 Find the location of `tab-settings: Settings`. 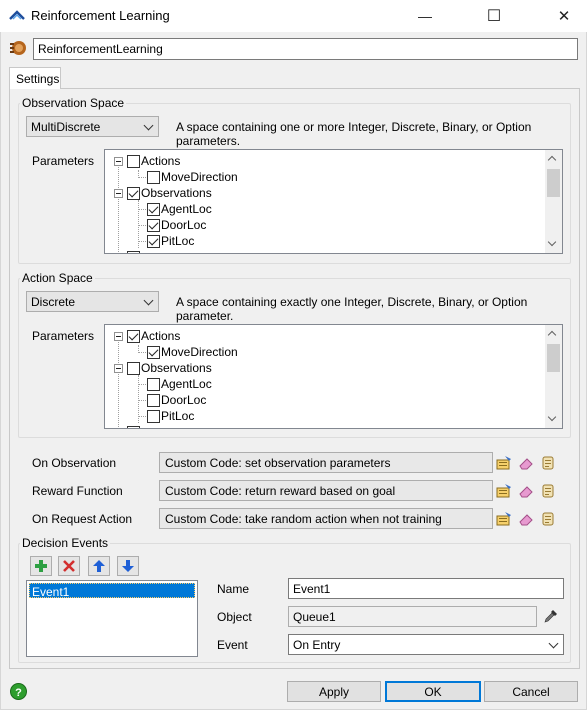

tab-settings: Settings is located at coordinates (35, 78).